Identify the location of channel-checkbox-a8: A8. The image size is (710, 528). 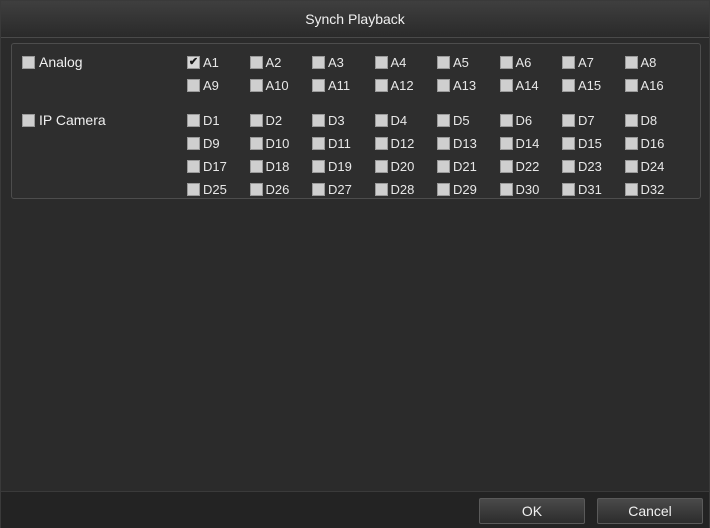
(656, 62).